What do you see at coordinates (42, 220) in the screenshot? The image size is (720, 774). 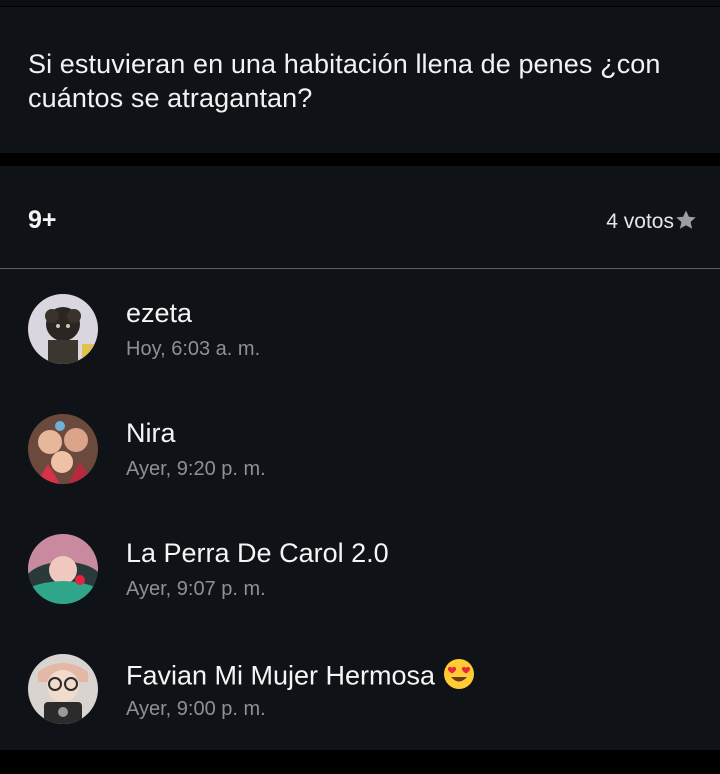 I see `option-label: 9+` at bounding box center [42, 220].